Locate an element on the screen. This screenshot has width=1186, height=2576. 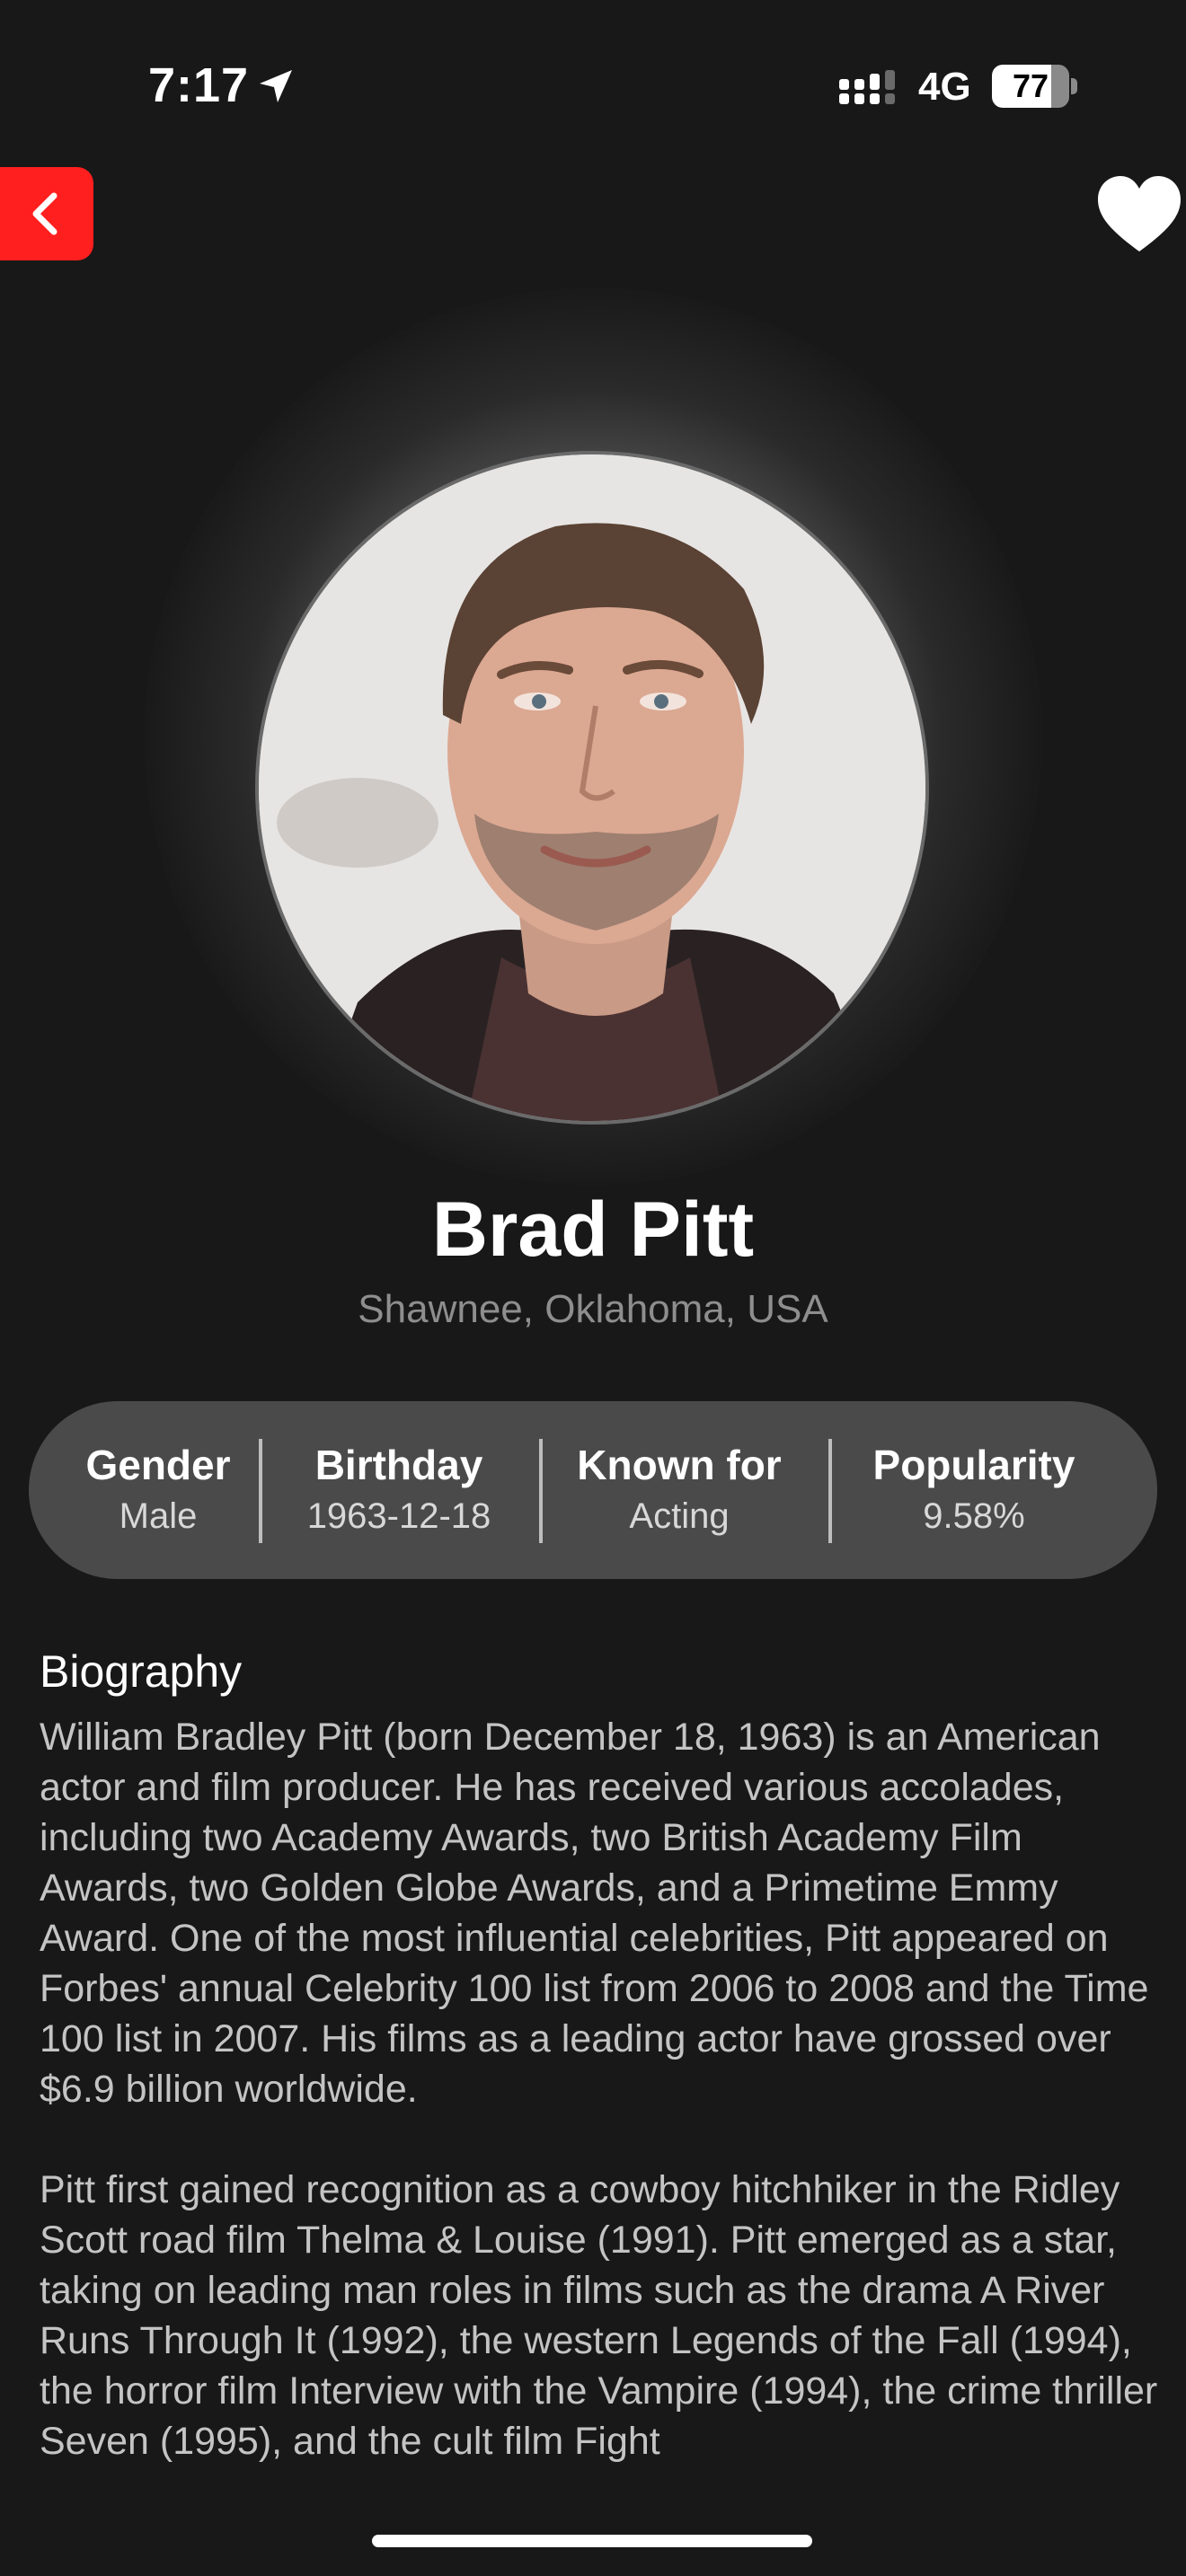
home-indicator is located at coordinates (592, 2541).